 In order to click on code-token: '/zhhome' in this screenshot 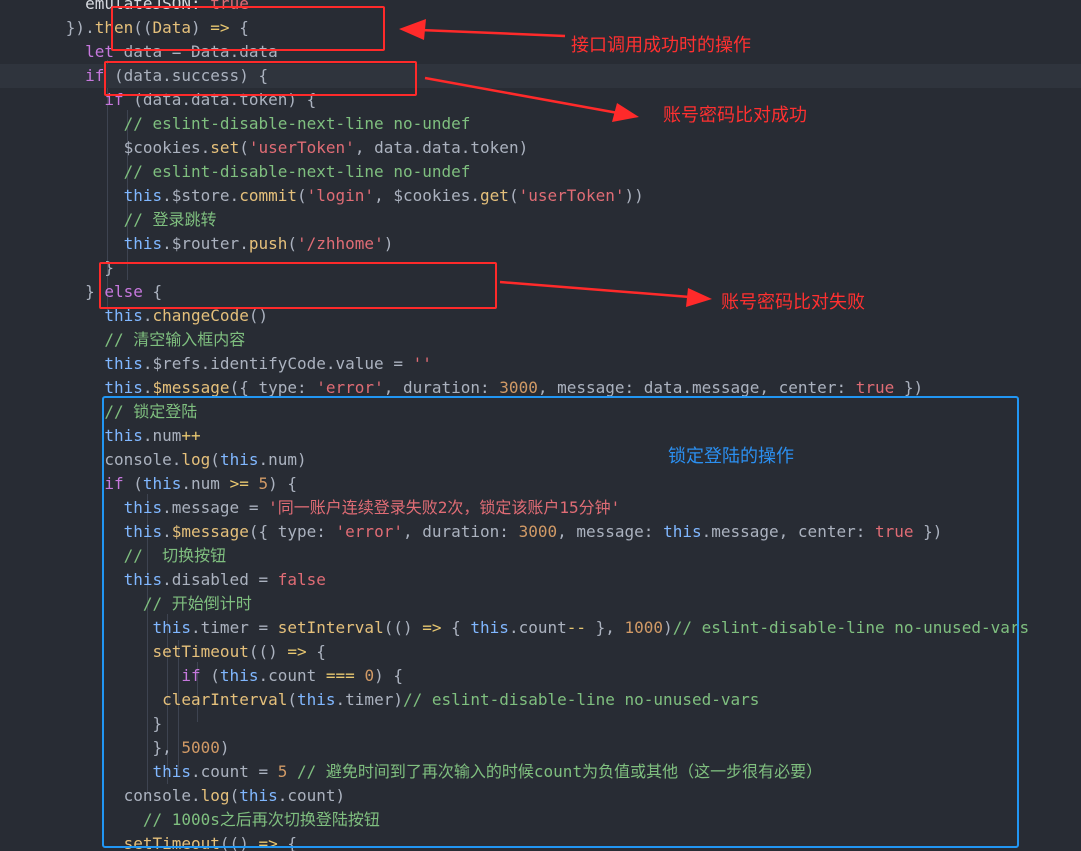, I will do `click(340, 243)`.